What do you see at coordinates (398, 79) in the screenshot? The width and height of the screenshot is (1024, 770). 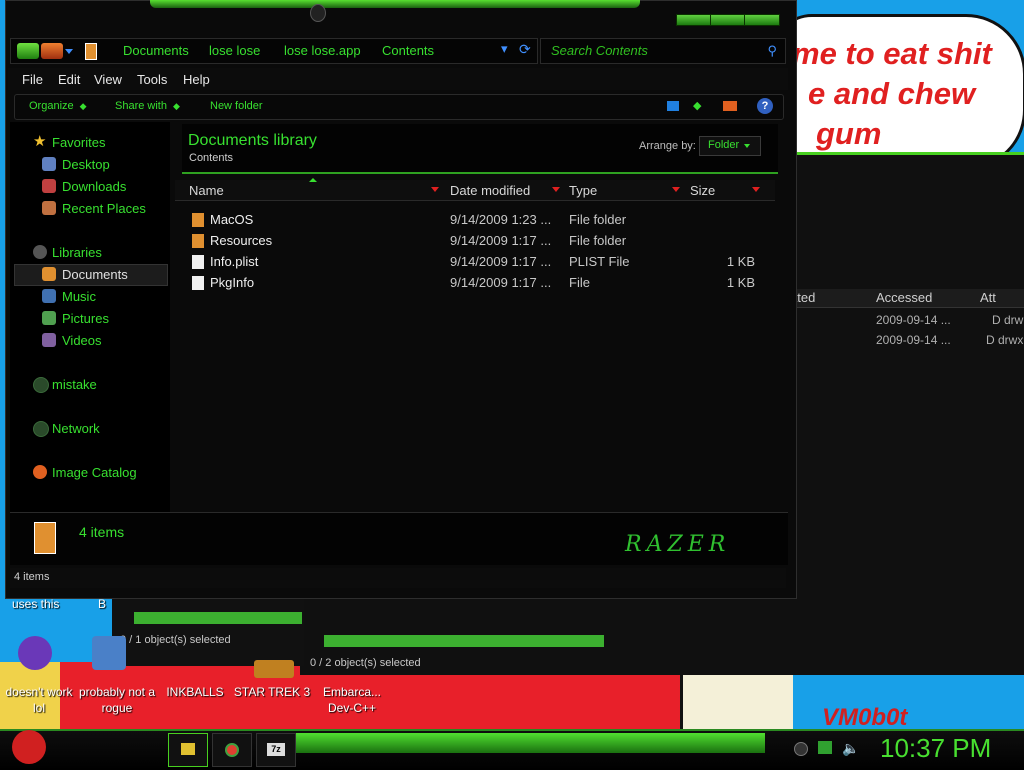 I see `menu-bar: File Edit View Tools Help` at bounding box center [398, 79].